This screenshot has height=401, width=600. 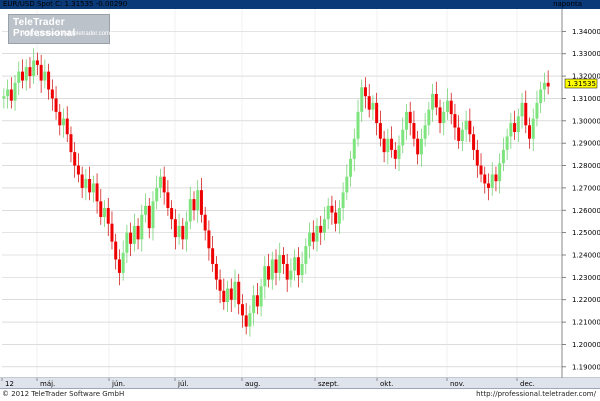 What do you see at coordinates (581, 84) in the screenshot?
I see `last-price-label: 1.31535` at bounding box center [581, 84].